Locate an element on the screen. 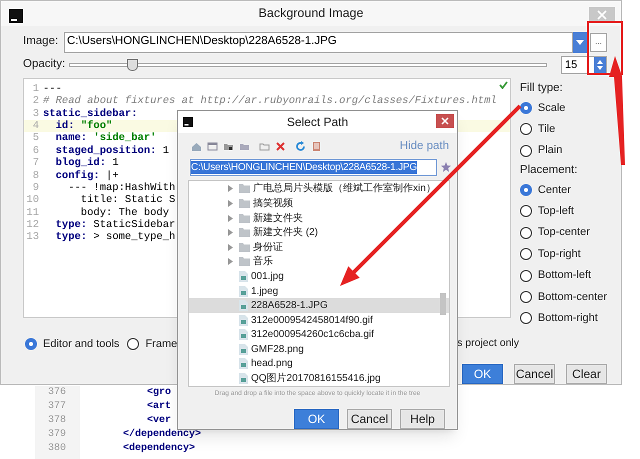 The height and width of the screenshot is (459, 640). field-label: Image: is located at coordinates (41, 42).